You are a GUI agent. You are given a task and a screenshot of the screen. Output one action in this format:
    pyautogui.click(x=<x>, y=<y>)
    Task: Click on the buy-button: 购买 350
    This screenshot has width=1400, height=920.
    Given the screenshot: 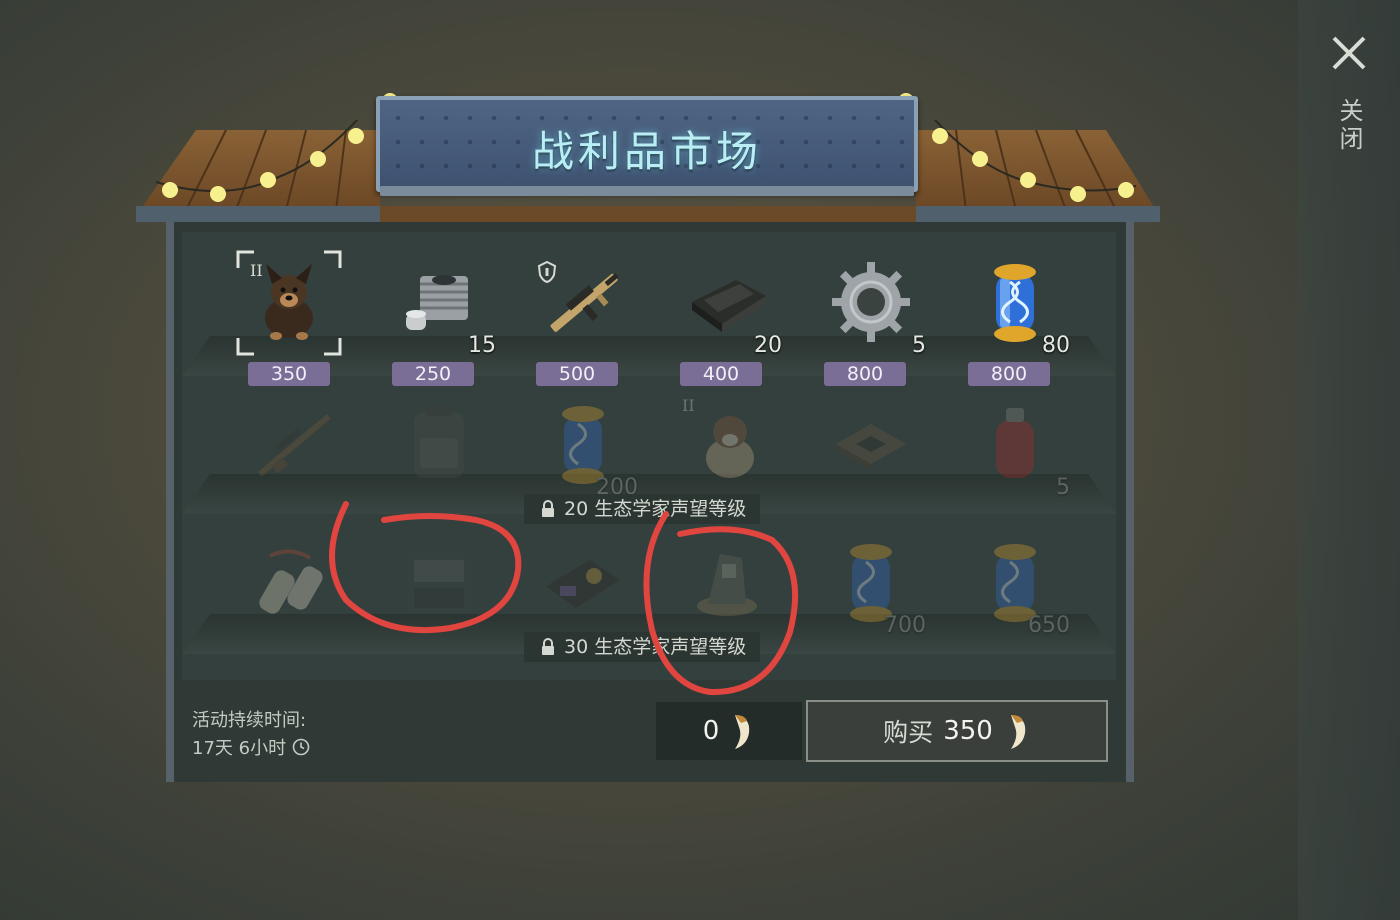 What is the action you would take?
    pyautogui.click(x=957, y=731)
    